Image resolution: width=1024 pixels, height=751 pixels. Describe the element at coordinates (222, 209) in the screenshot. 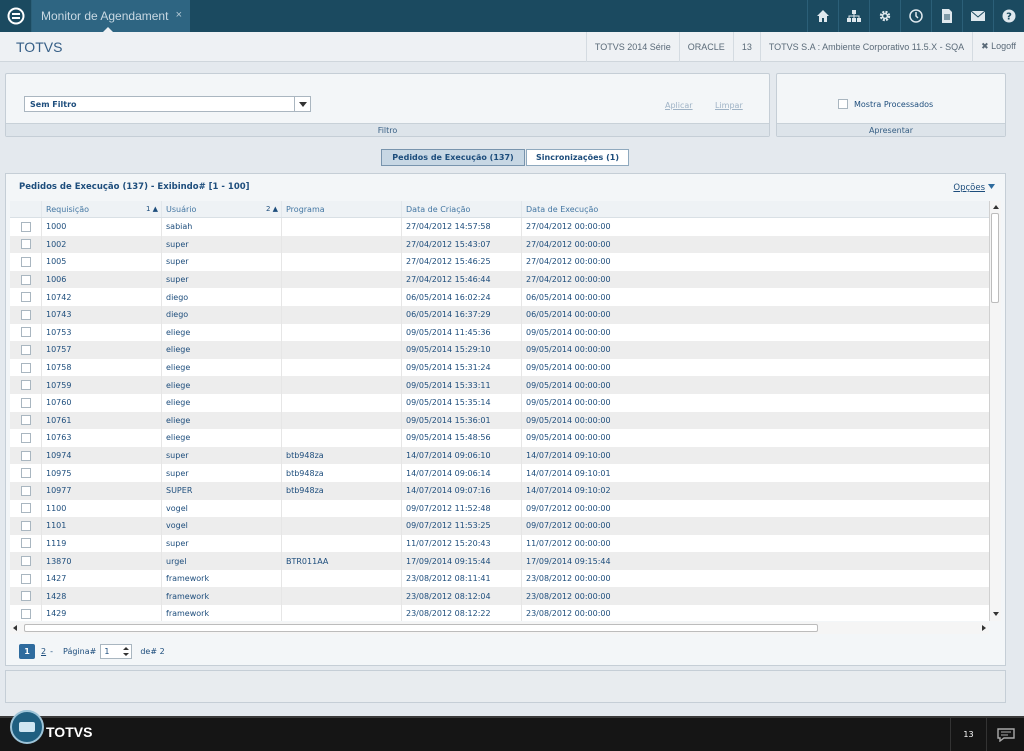

I see `col-header-usuario: Usuário 2 ▲` at that location.